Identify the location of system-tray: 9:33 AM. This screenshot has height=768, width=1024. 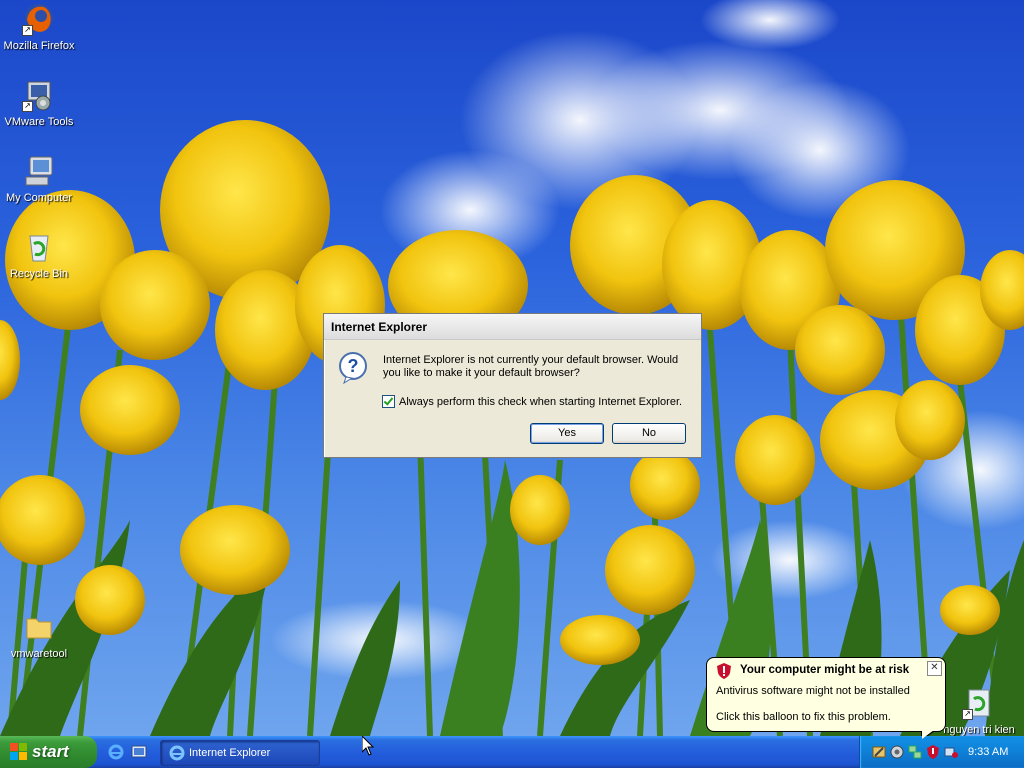
(941, 752).